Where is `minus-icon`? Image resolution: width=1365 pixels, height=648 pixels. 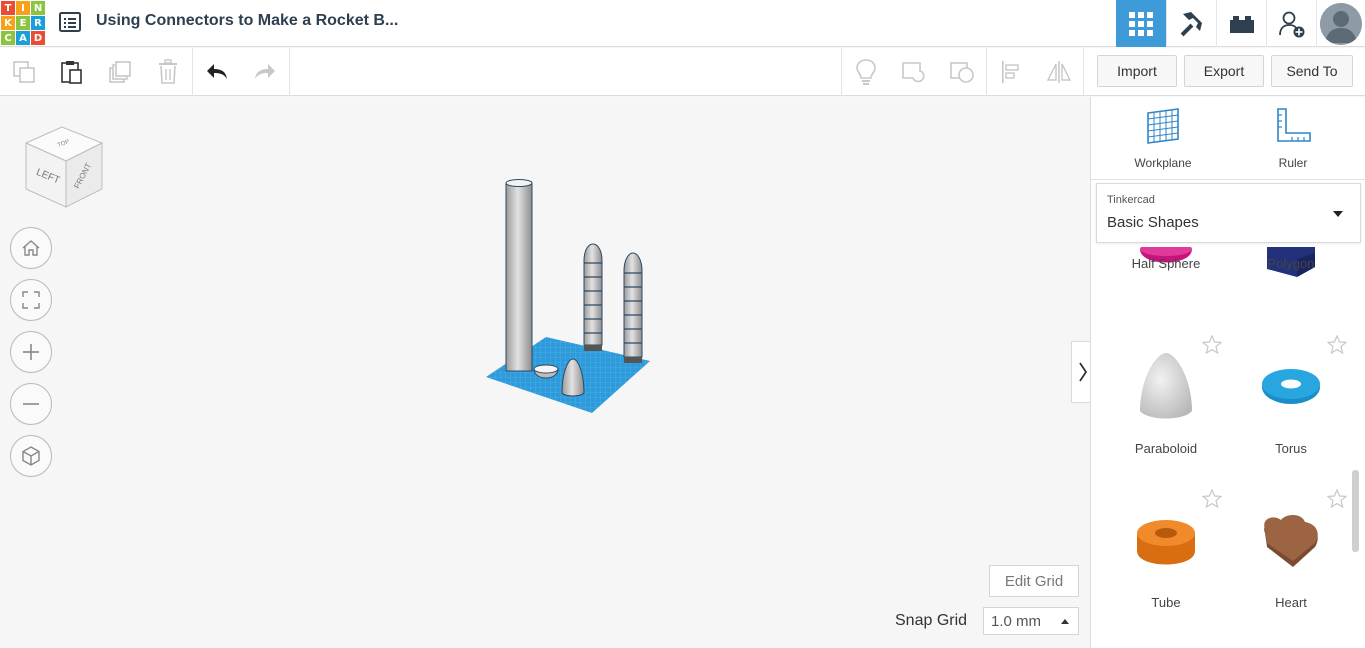 minus-icon is located at coordinates (31, 404).